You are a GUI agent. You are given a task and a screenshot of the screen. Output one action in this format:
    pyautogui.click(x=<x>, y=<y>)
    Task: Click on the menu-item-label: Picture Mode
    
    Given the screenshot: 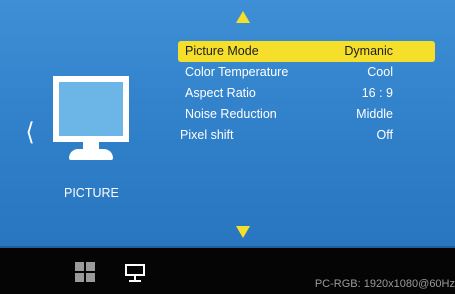 What is the action you would take?
    pyautogui.click(x=222, y=51)
    